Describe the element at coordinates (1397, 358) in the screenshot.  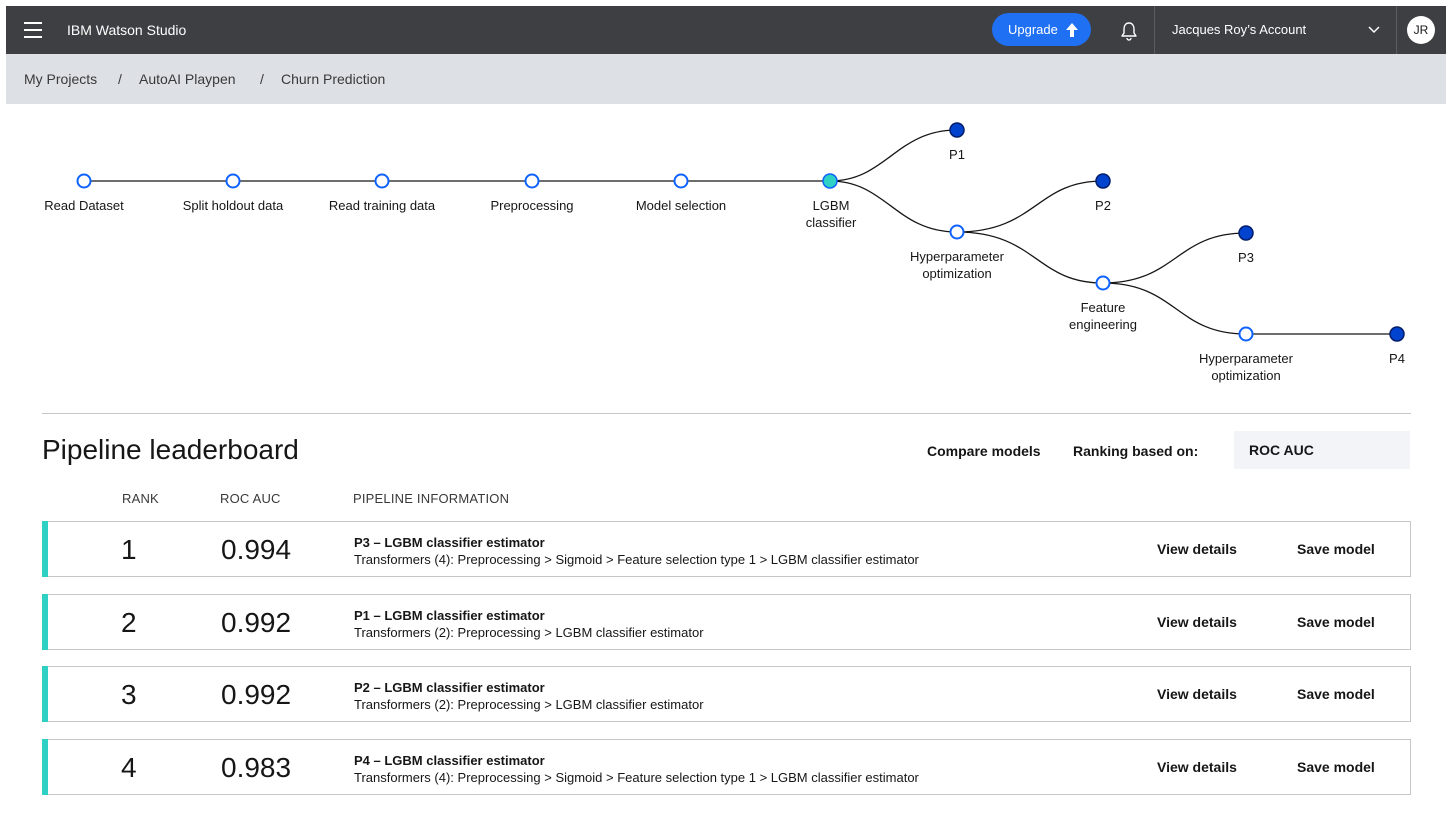
I see `node-label: P4` at that location.